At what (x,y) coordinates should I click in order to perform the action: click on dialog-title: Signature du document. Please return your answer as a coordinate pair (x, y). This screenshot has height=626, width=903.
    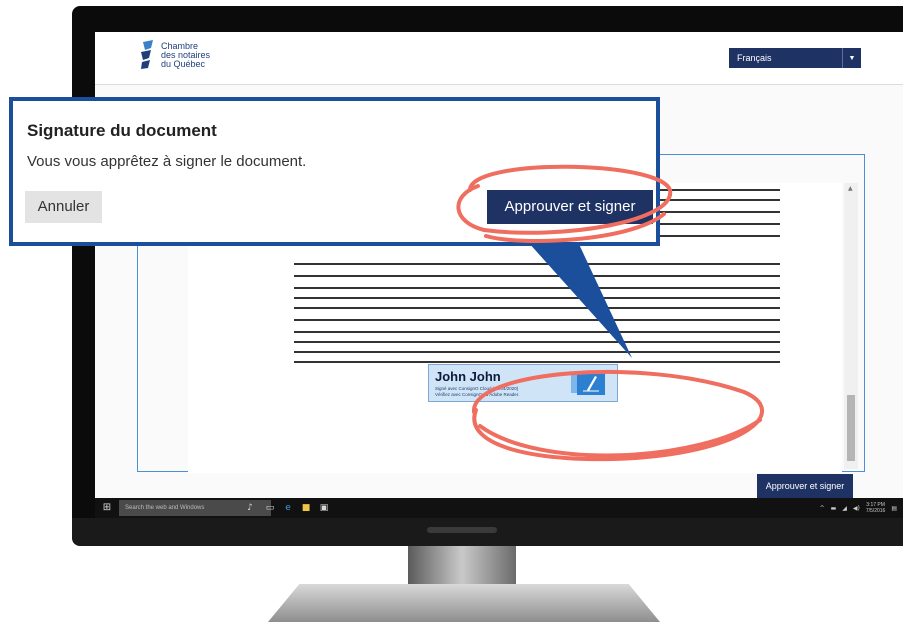
    Looking at the image, I should click on (122, 130).